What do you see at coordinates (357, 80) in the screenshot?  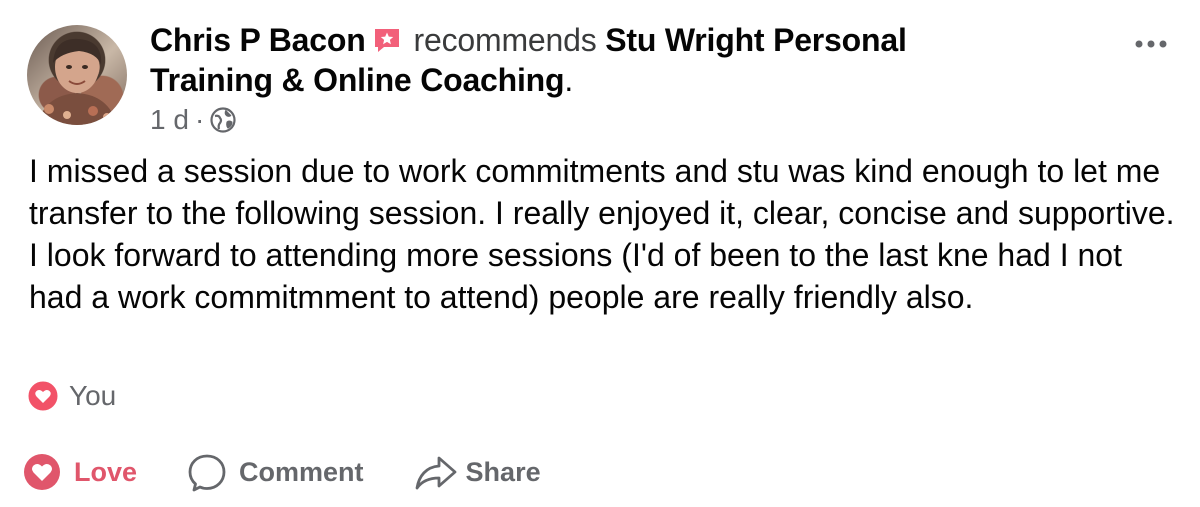 I see `page-name-continued: Training & Online Coaching` at bounding box center [357, 80].